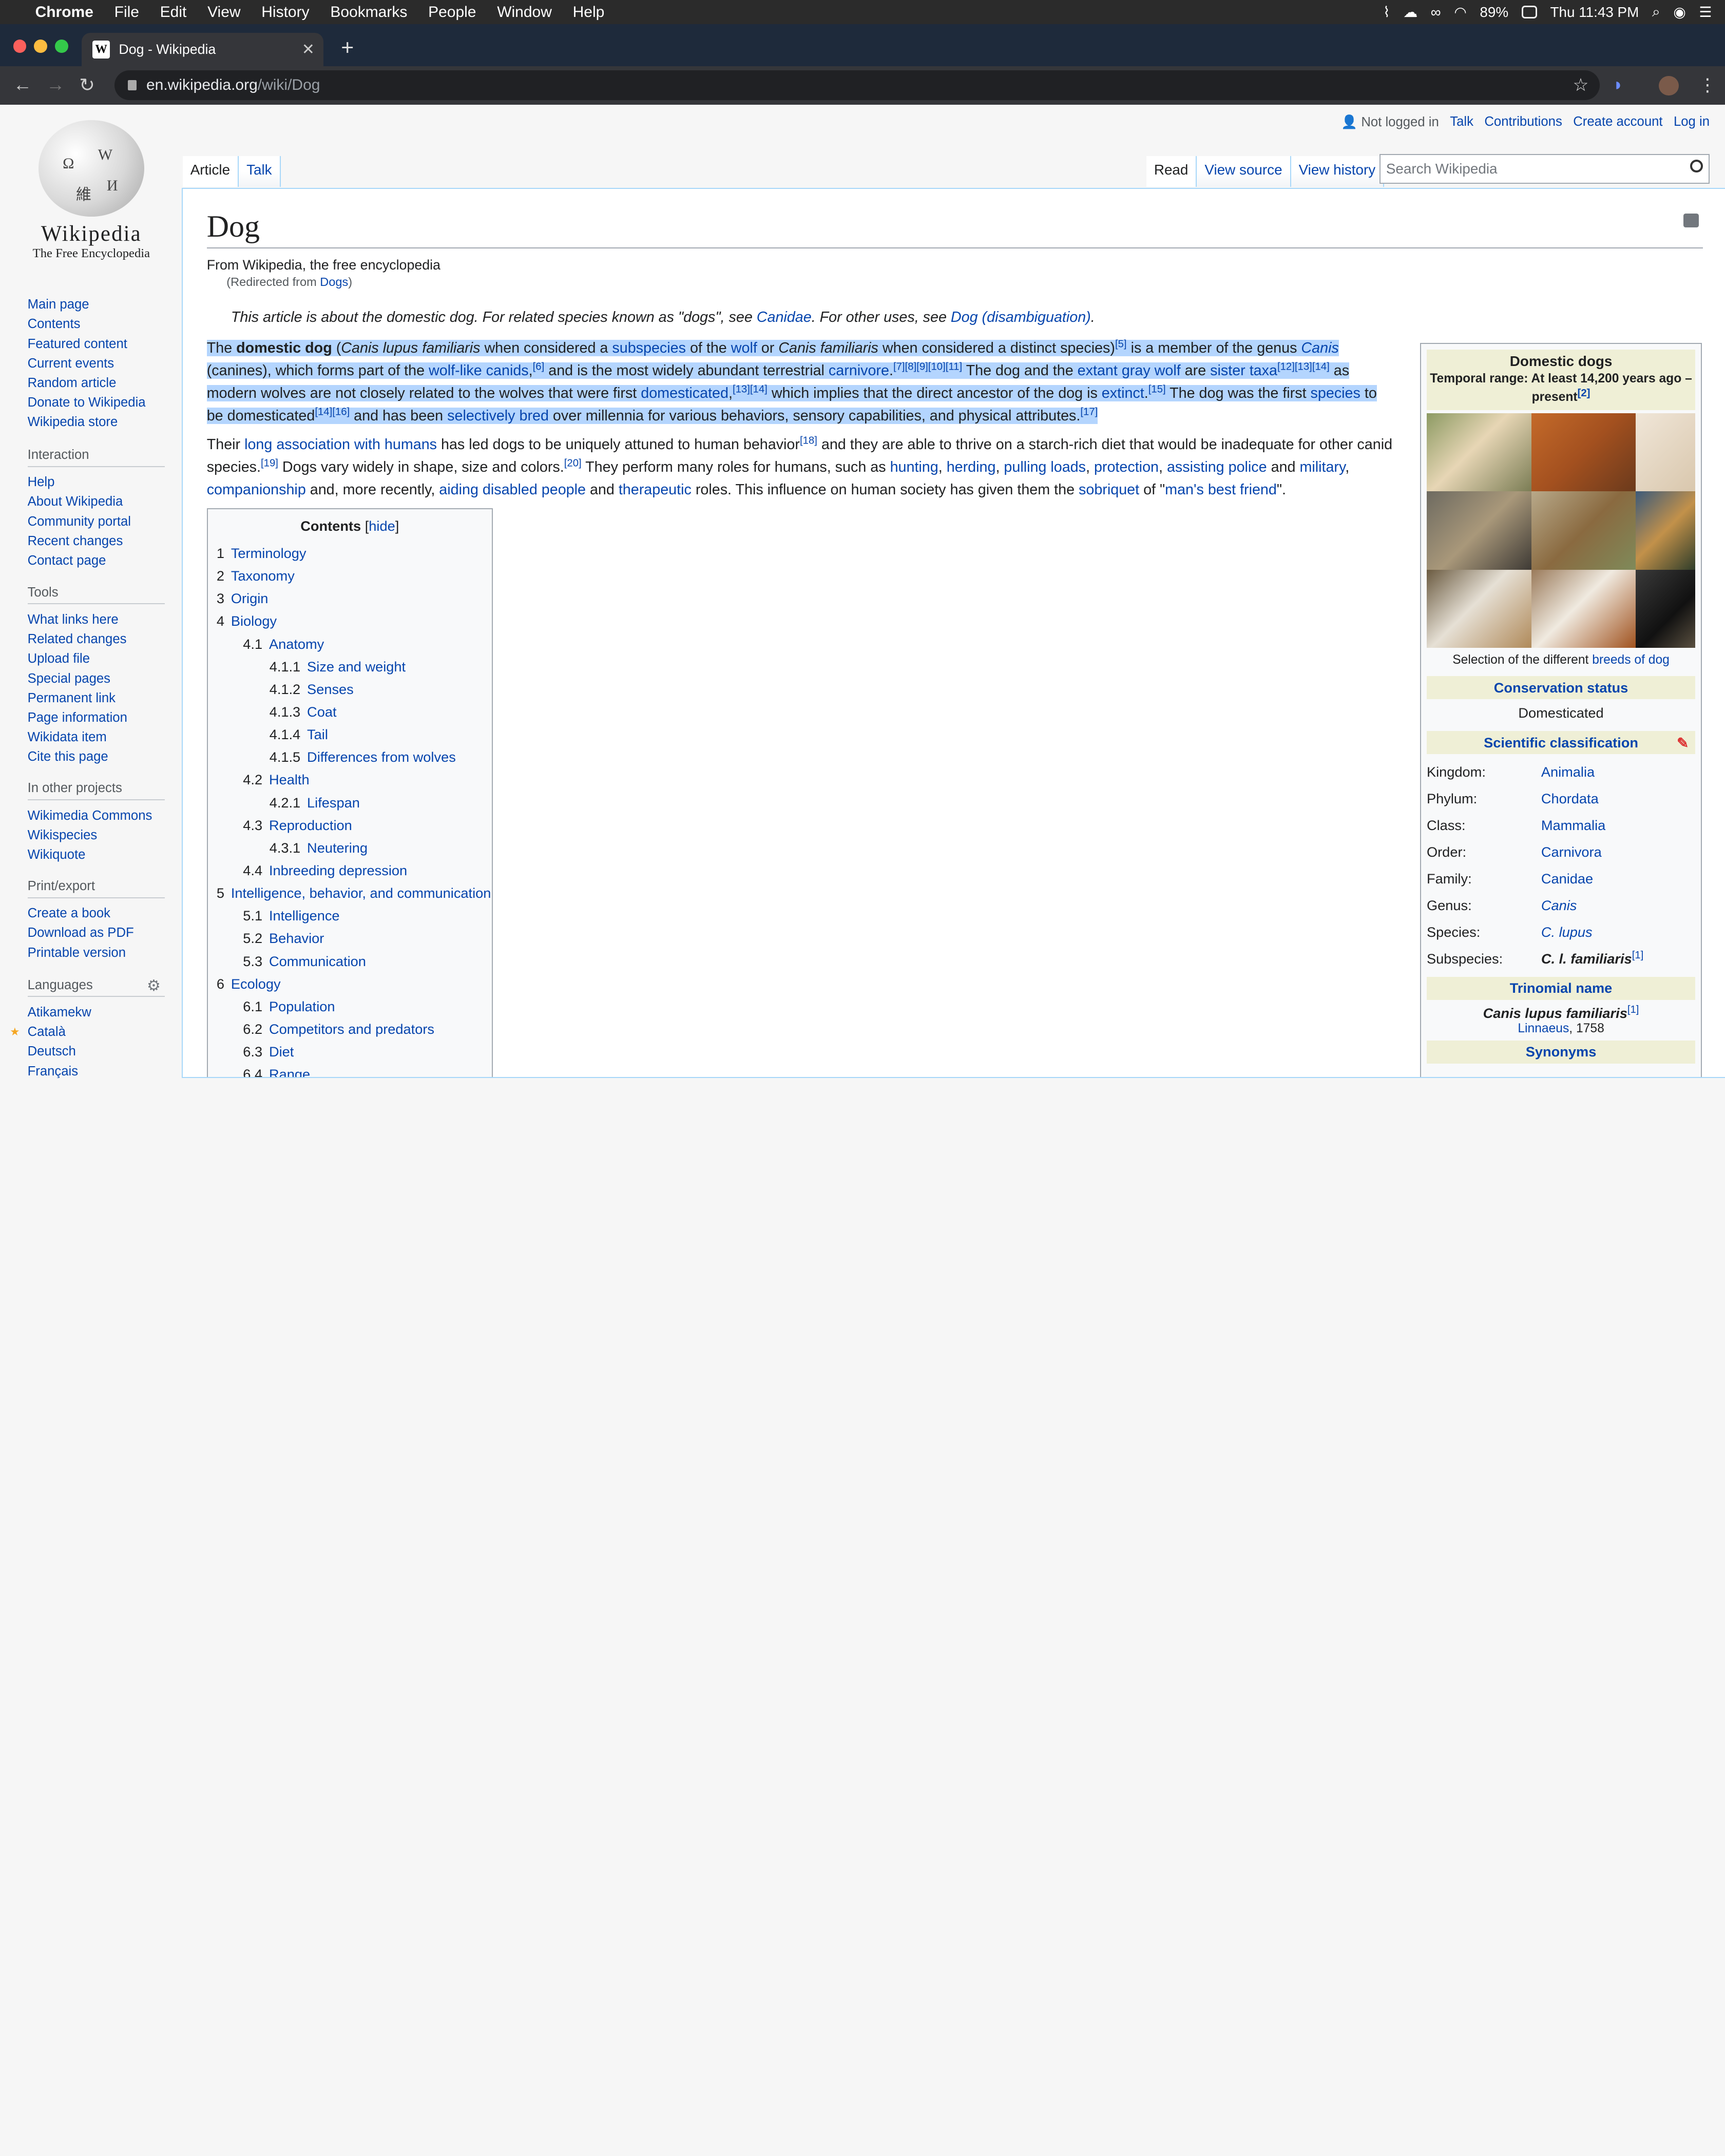  What do you see at coordinates (1631, 660) in the screenshot?
I see `breeds-of-dog-link: breeds of dog` at bounding box center [1631, 660].